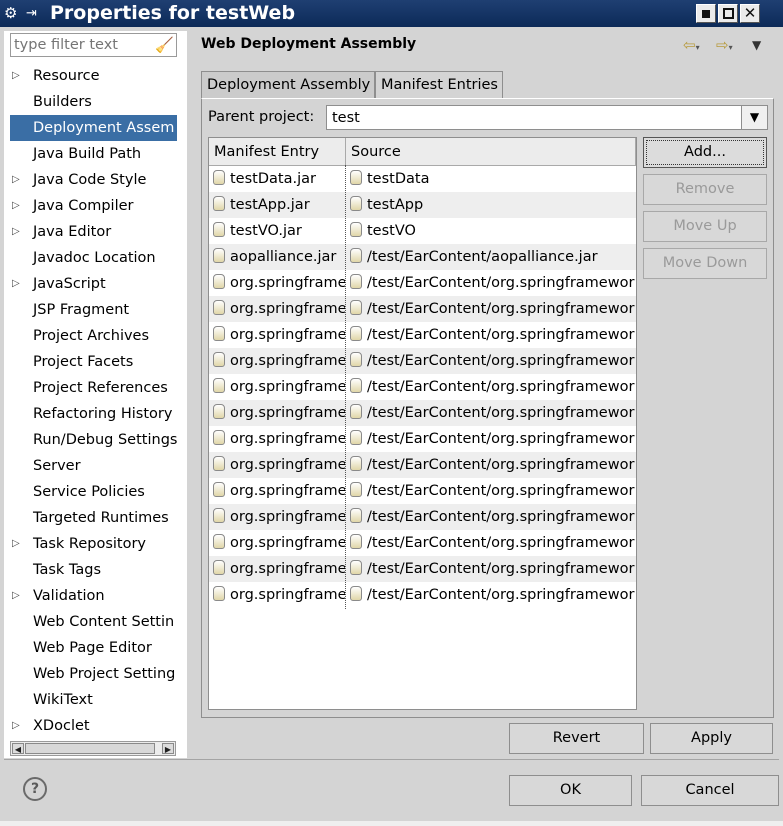  What do you see at coordinates (493, 231) in the screenshot?
I see `source-cell: testVO` at bounding box center [493, 231].